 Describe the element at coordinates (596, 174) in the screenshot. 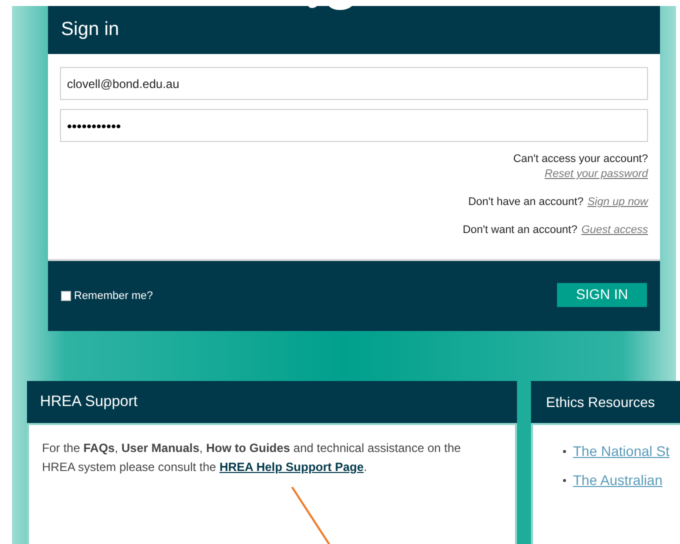

I see `help-link: Reset your password` at that location.